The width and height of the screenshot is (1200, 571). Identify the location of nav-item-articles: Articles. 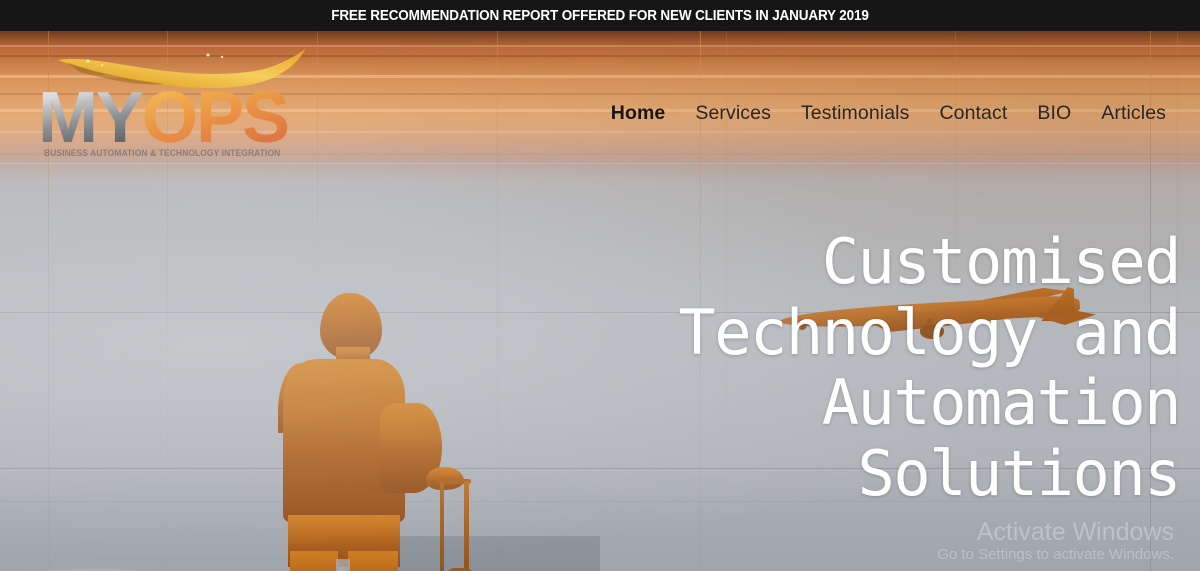
(1133, 113).